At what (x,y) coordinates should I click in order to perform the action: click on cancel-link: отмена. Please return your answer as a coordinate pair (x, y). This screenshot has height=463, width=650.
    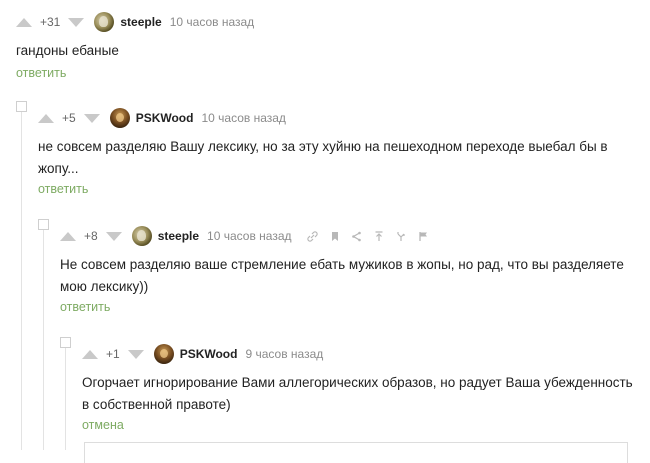
    Looking at the image, I should click on (103, 425).